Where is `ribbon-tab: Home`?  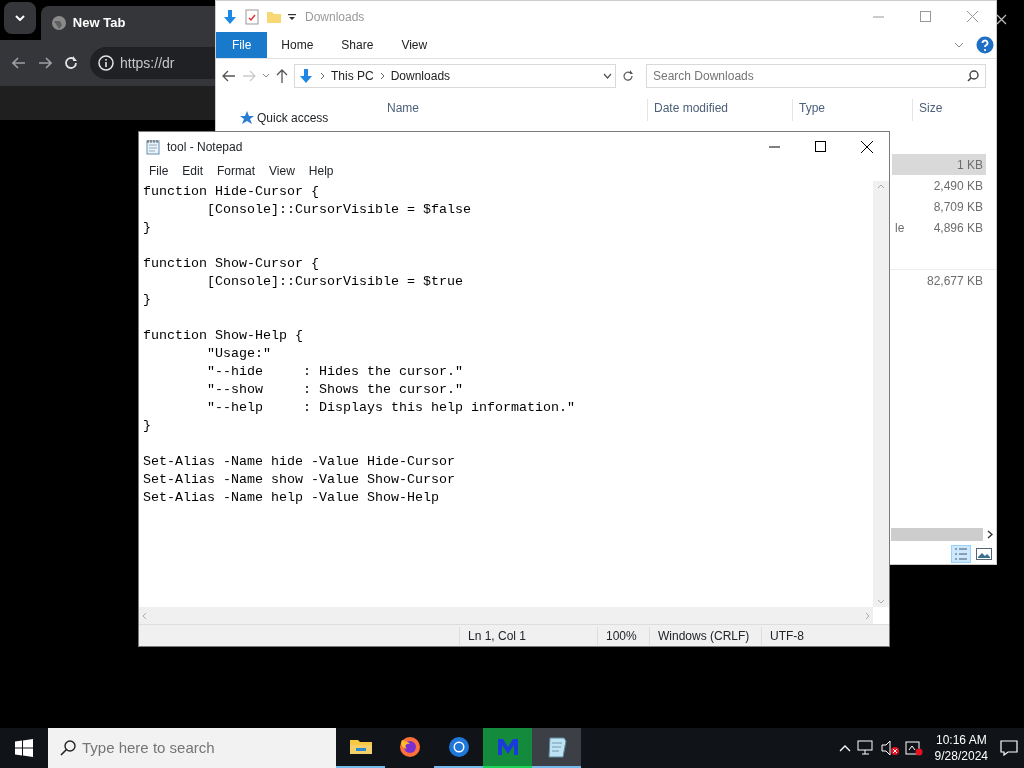
ribbon-tab: Home is located at coordinates (297, 45).